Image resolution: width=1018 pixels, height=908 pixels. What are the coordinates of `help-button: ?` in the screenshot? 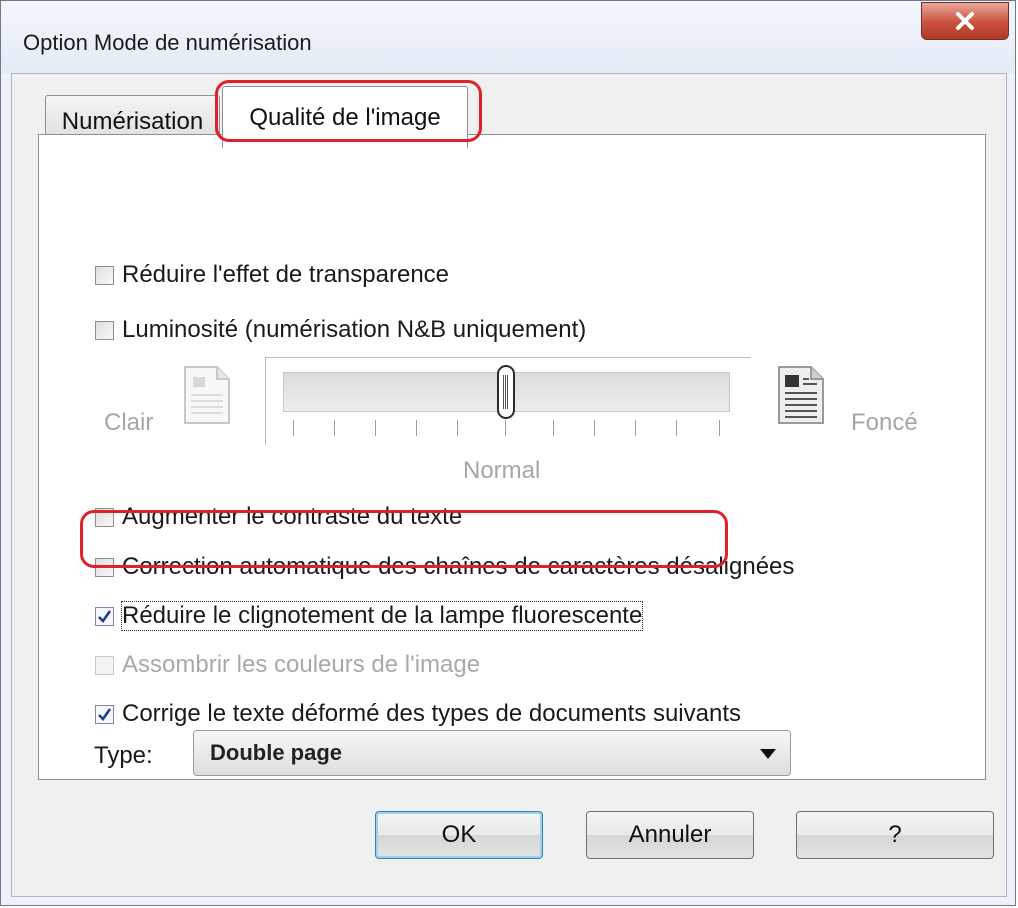 It's located at (895, 835).